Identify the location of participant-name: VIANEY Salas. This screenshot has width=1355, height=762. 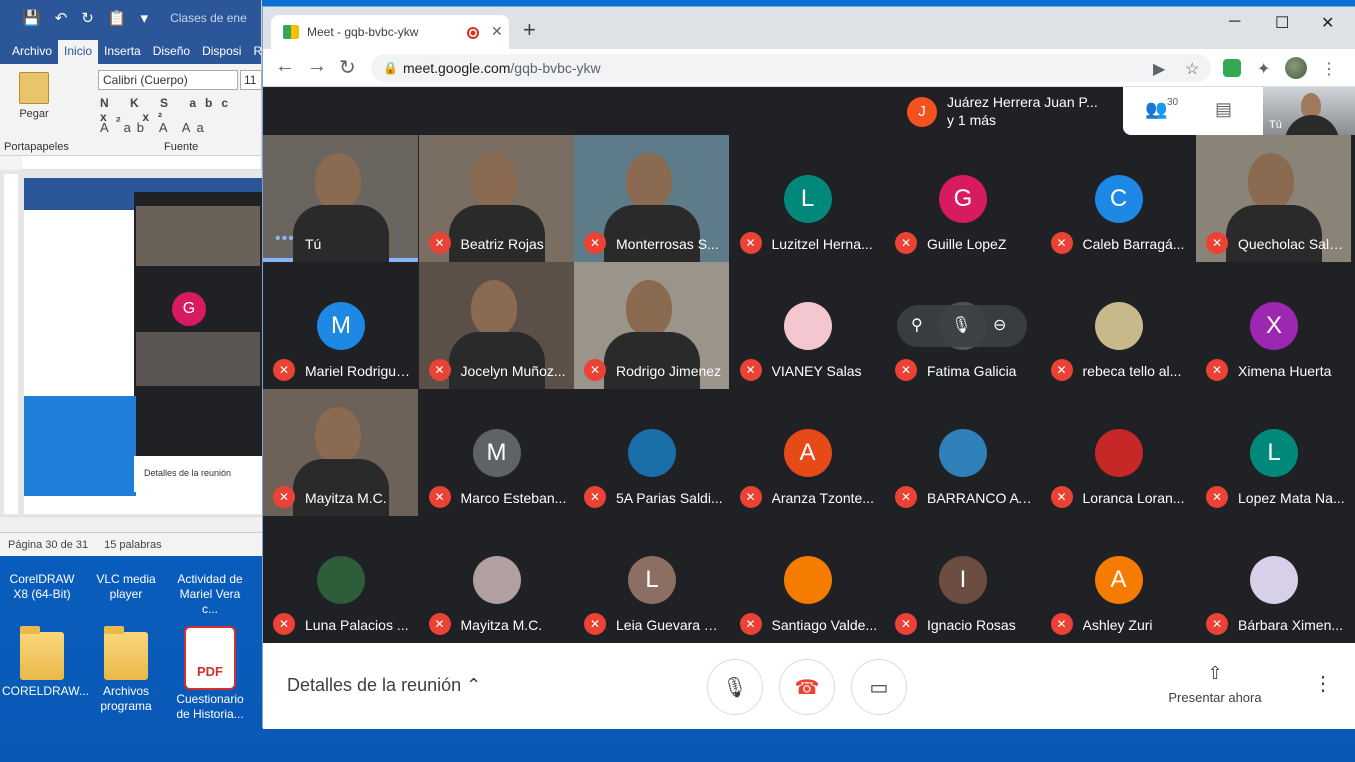
(816, 371).